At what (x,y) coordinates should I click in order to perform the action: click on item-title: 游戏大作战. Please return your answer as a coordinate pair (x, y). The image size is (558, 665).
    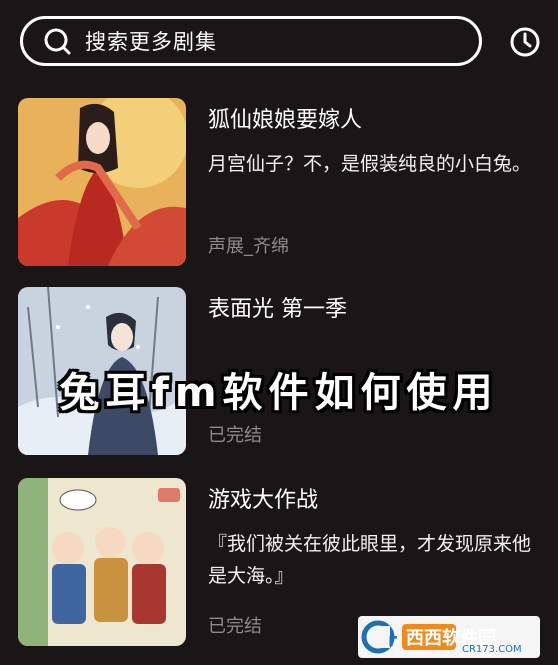
    Looking at the image, I should click on (263, 498).